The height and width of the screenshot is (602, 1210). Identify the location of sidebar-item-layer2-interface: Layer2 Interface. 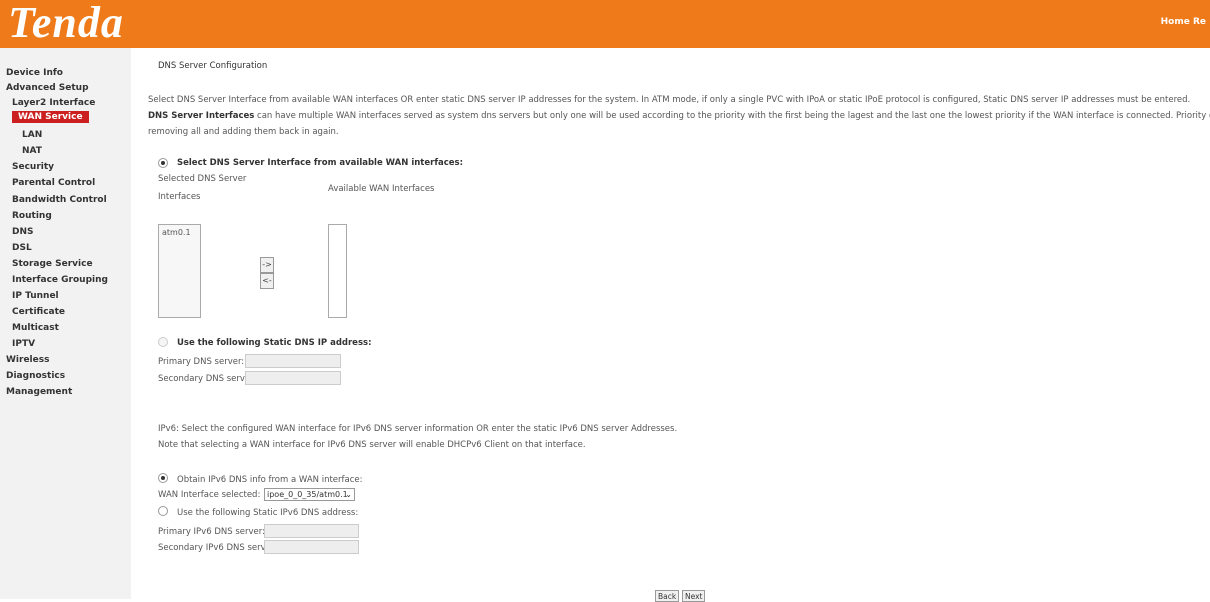
(53, 103).